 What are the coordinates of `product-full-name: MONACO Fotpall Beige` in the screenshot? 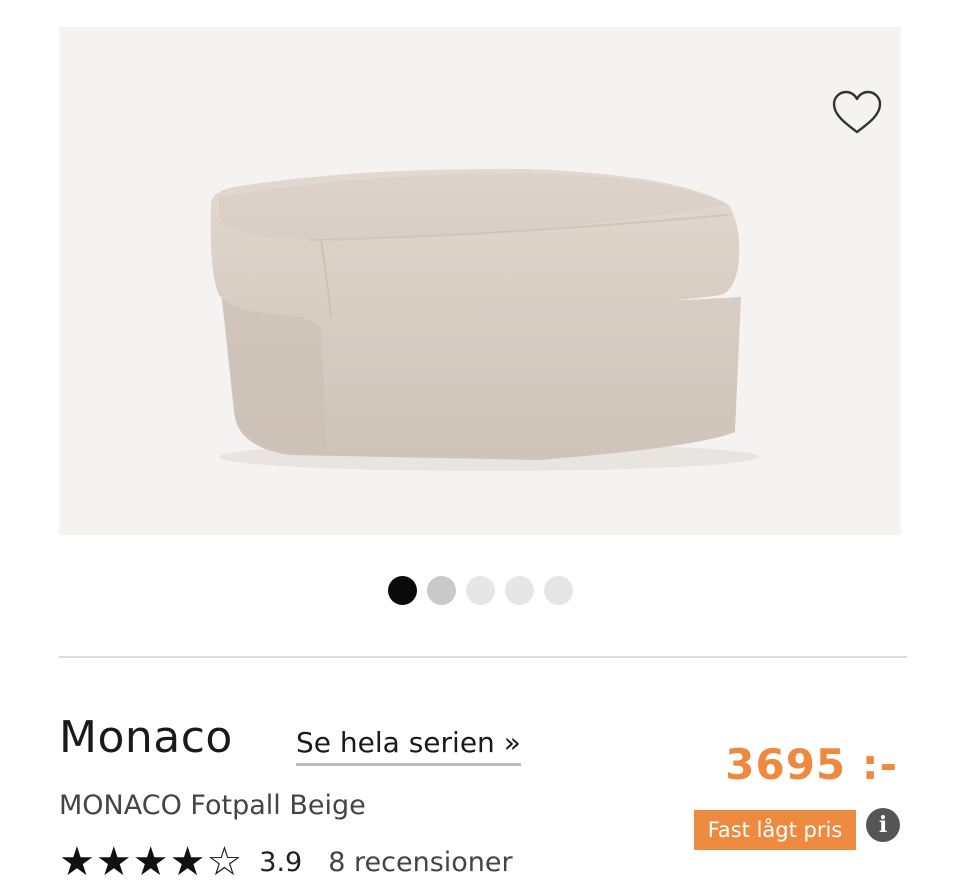 It's located at (212, 805).